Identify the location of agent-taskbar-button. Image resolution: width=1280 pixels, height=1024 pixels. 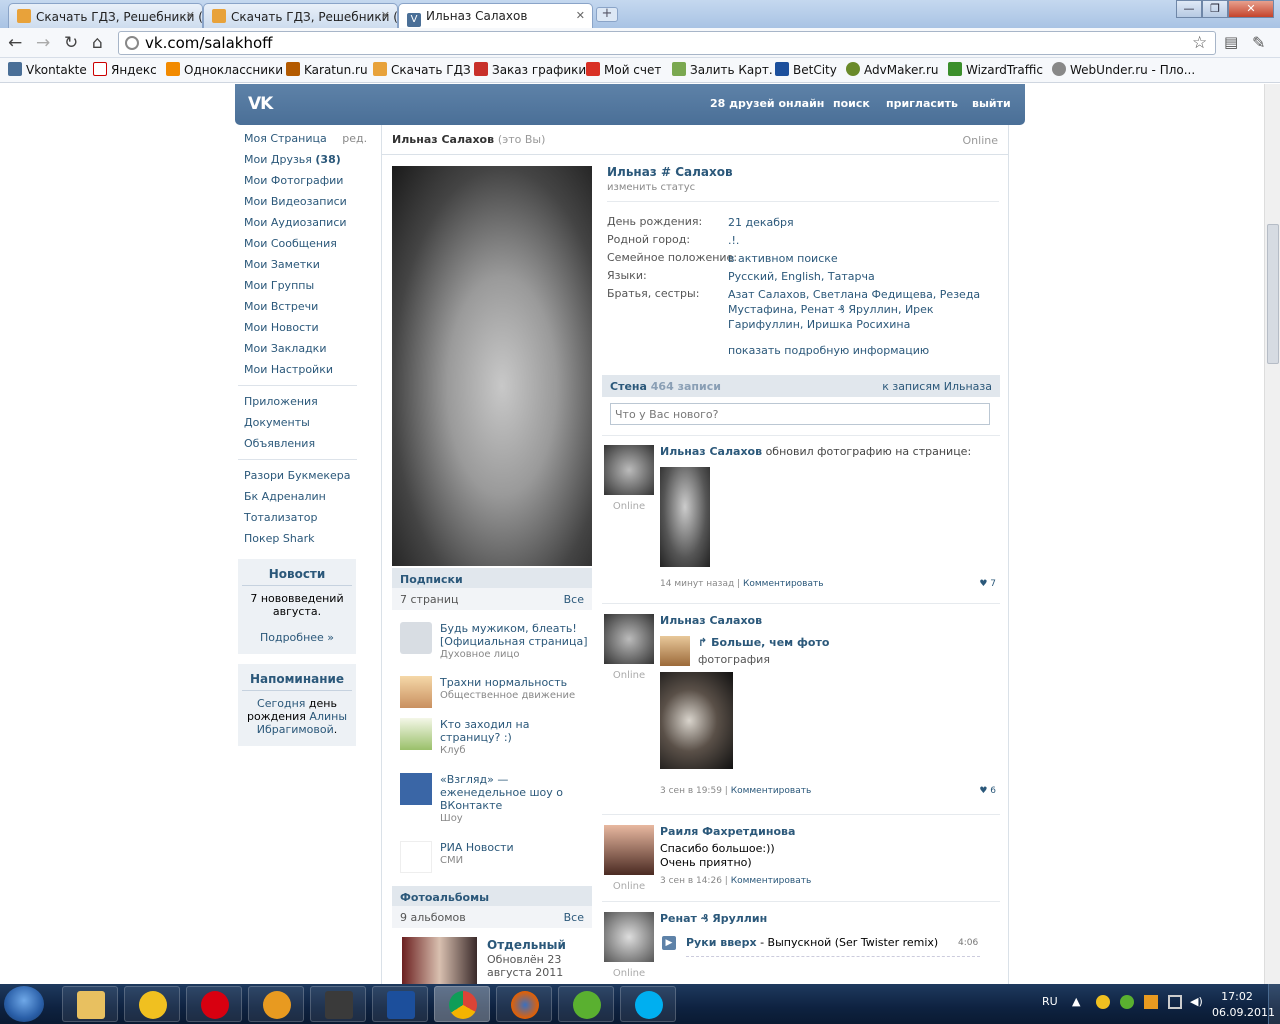
(152, 1004).